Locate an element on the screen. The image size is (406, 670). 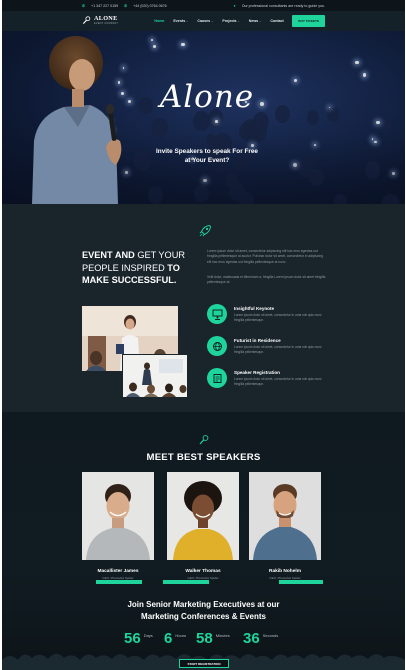
heading-part-3: PEOPLE INSPIRED is located at coordinates (123, 267).